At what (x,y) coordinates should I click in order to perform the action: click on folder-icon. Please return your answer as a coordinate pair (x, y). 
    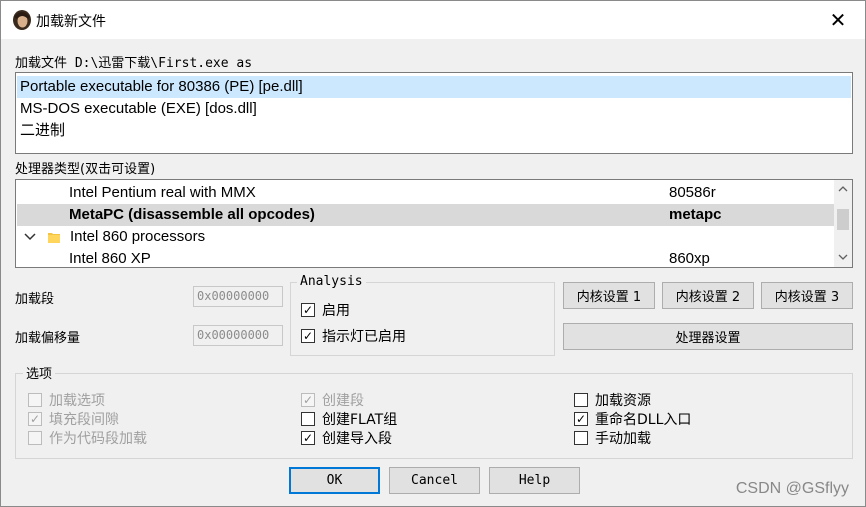
    Looking at the image, I should click on (54, 238).